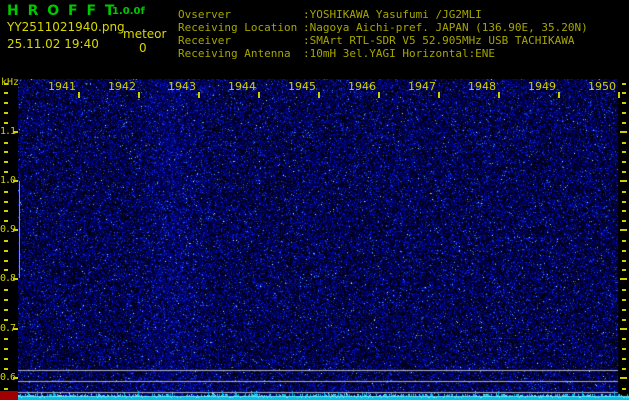 The height and width of the screenshot is (400, 629). I want to click on time-tick-label: 1942, so click(122, 86).